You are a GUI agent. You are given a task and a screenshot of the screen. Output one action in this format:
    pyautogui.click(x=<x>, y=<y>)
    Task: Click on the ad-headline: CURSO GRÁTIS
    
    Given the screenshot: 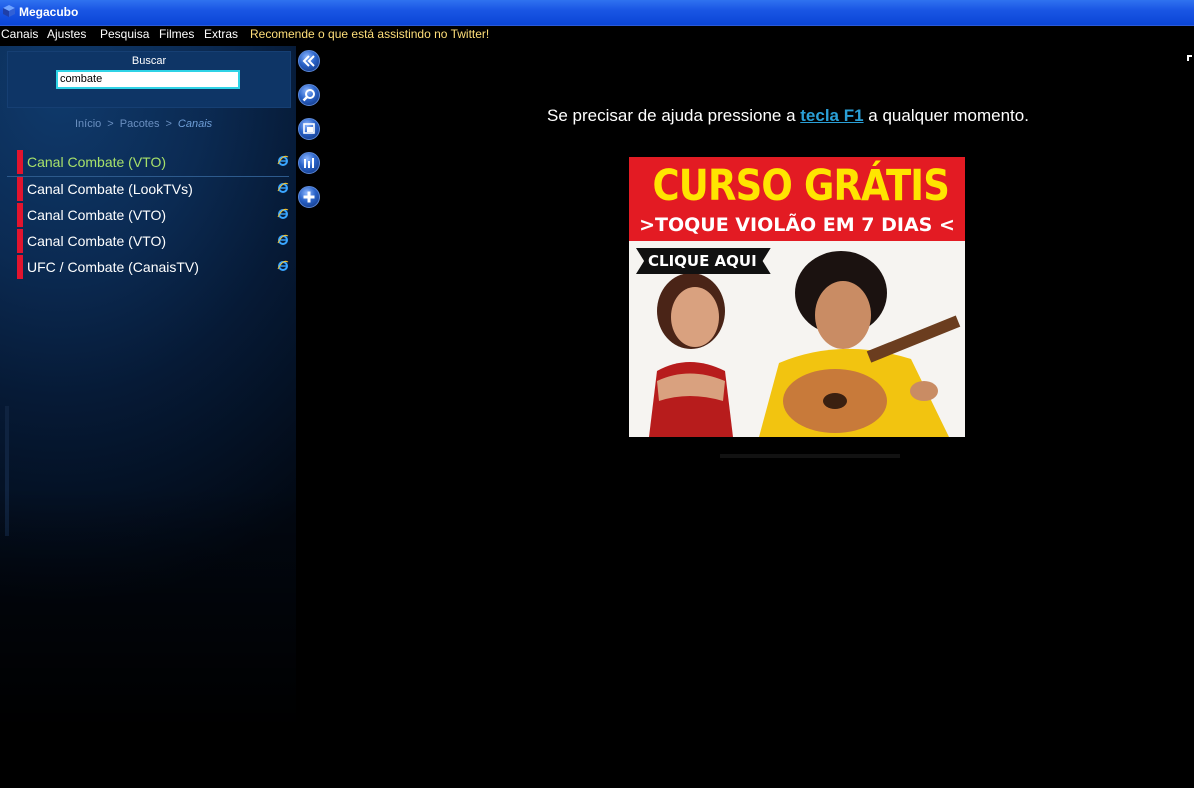 What is the action you would take?
    pyautogui.click(x=801, y=186)
    